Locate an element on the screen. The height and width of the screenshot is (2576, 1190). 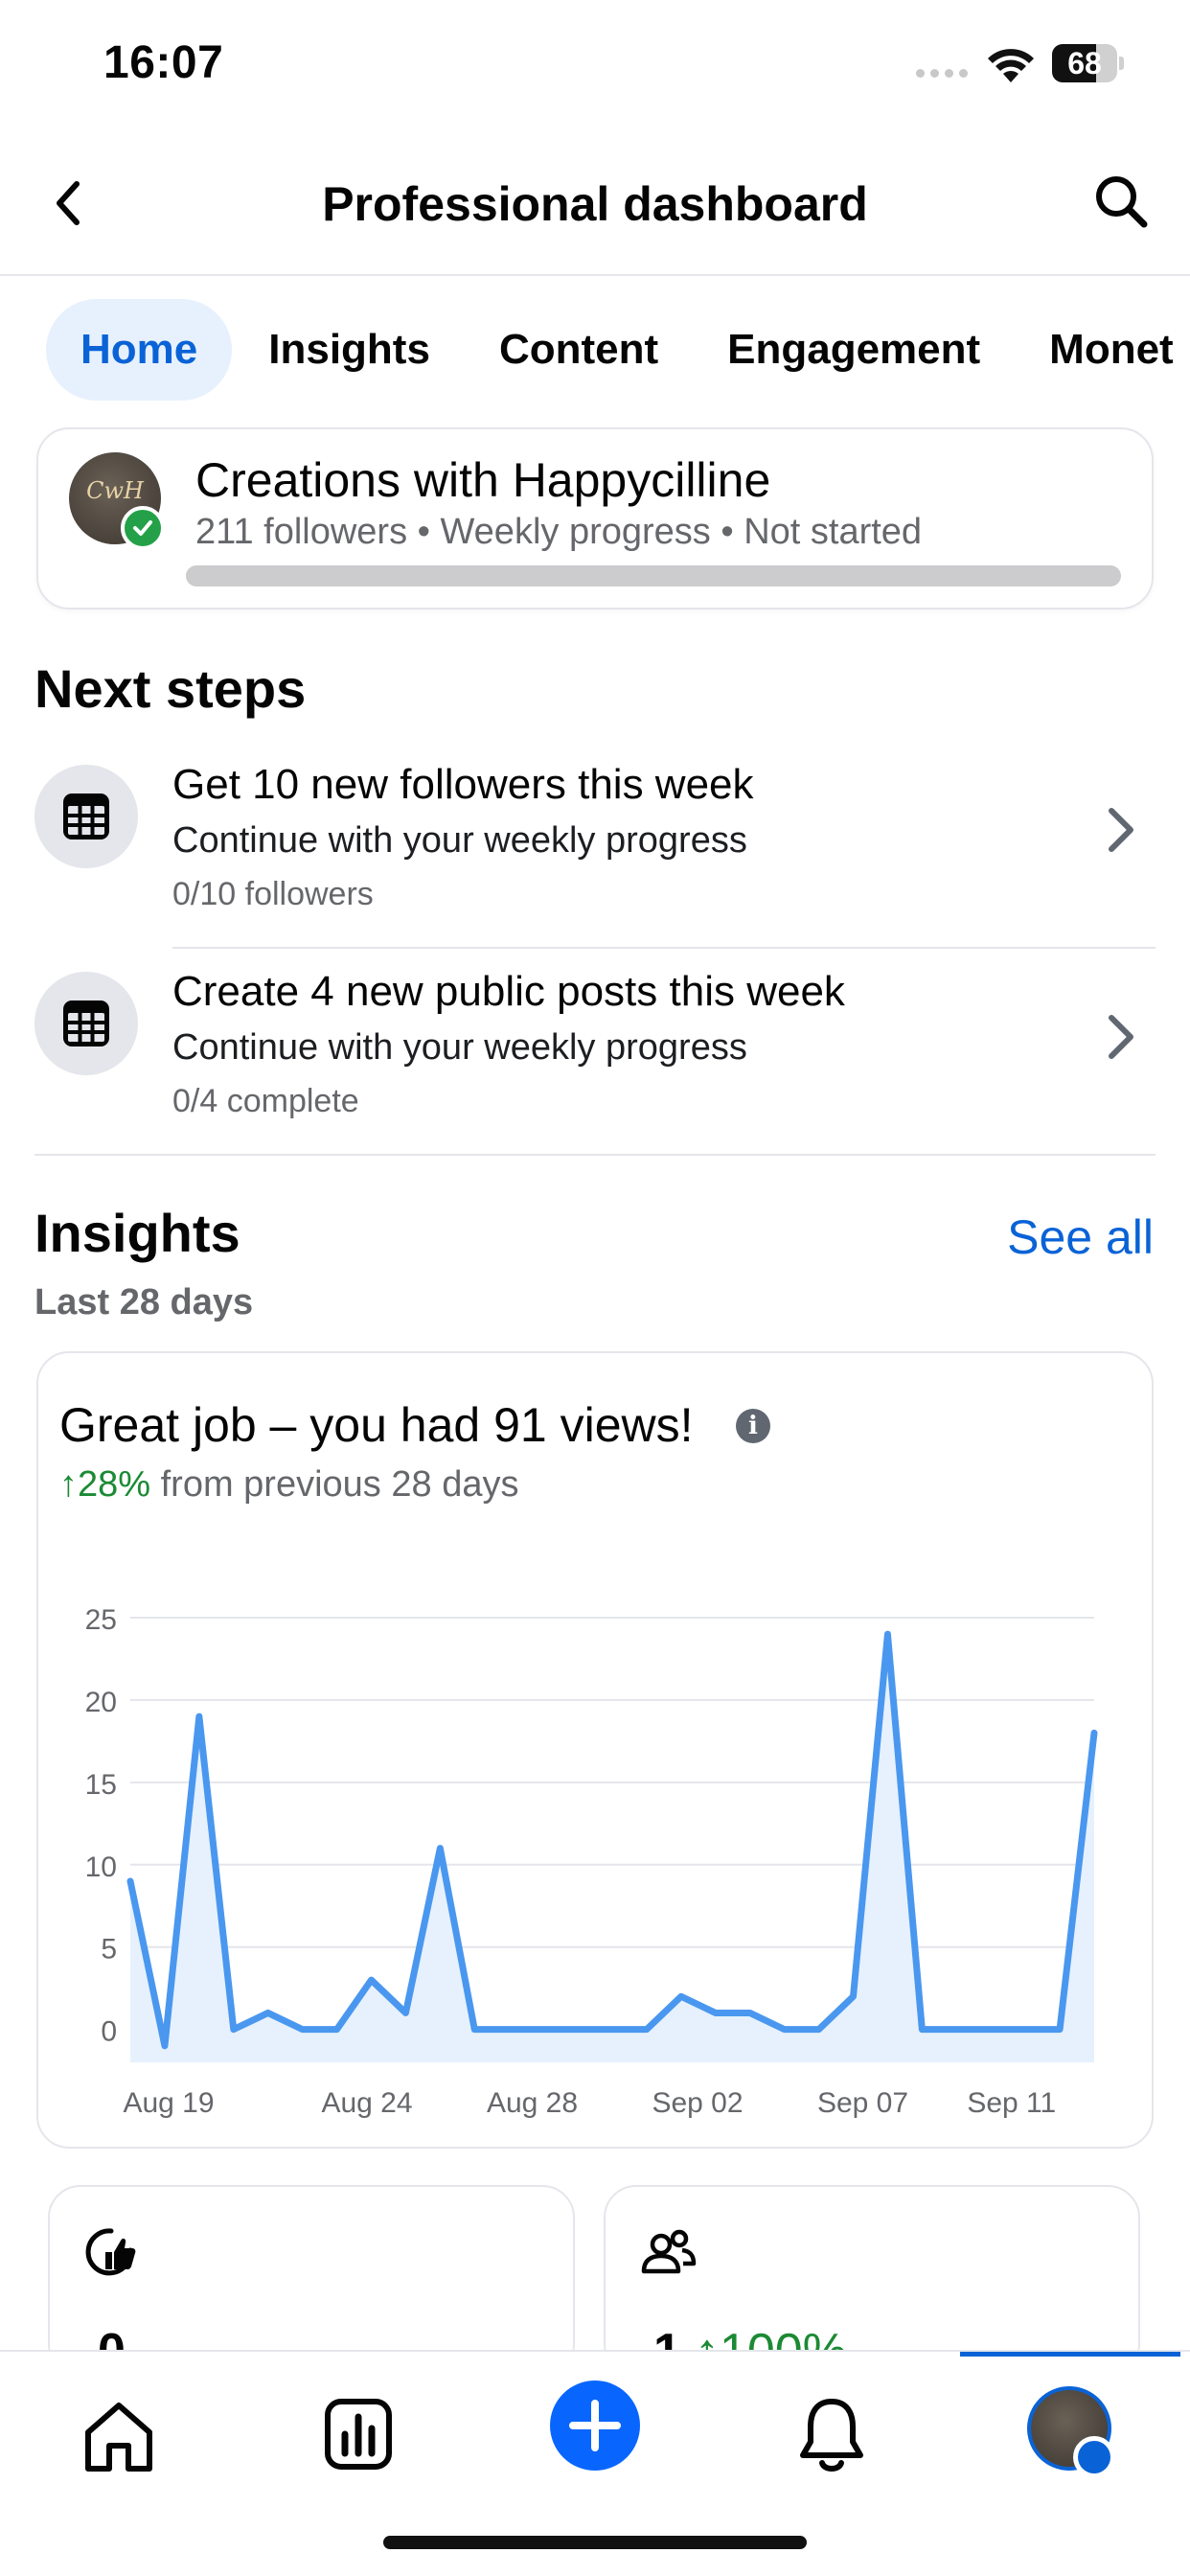
people-icon is located at coordinates (669, 2251).